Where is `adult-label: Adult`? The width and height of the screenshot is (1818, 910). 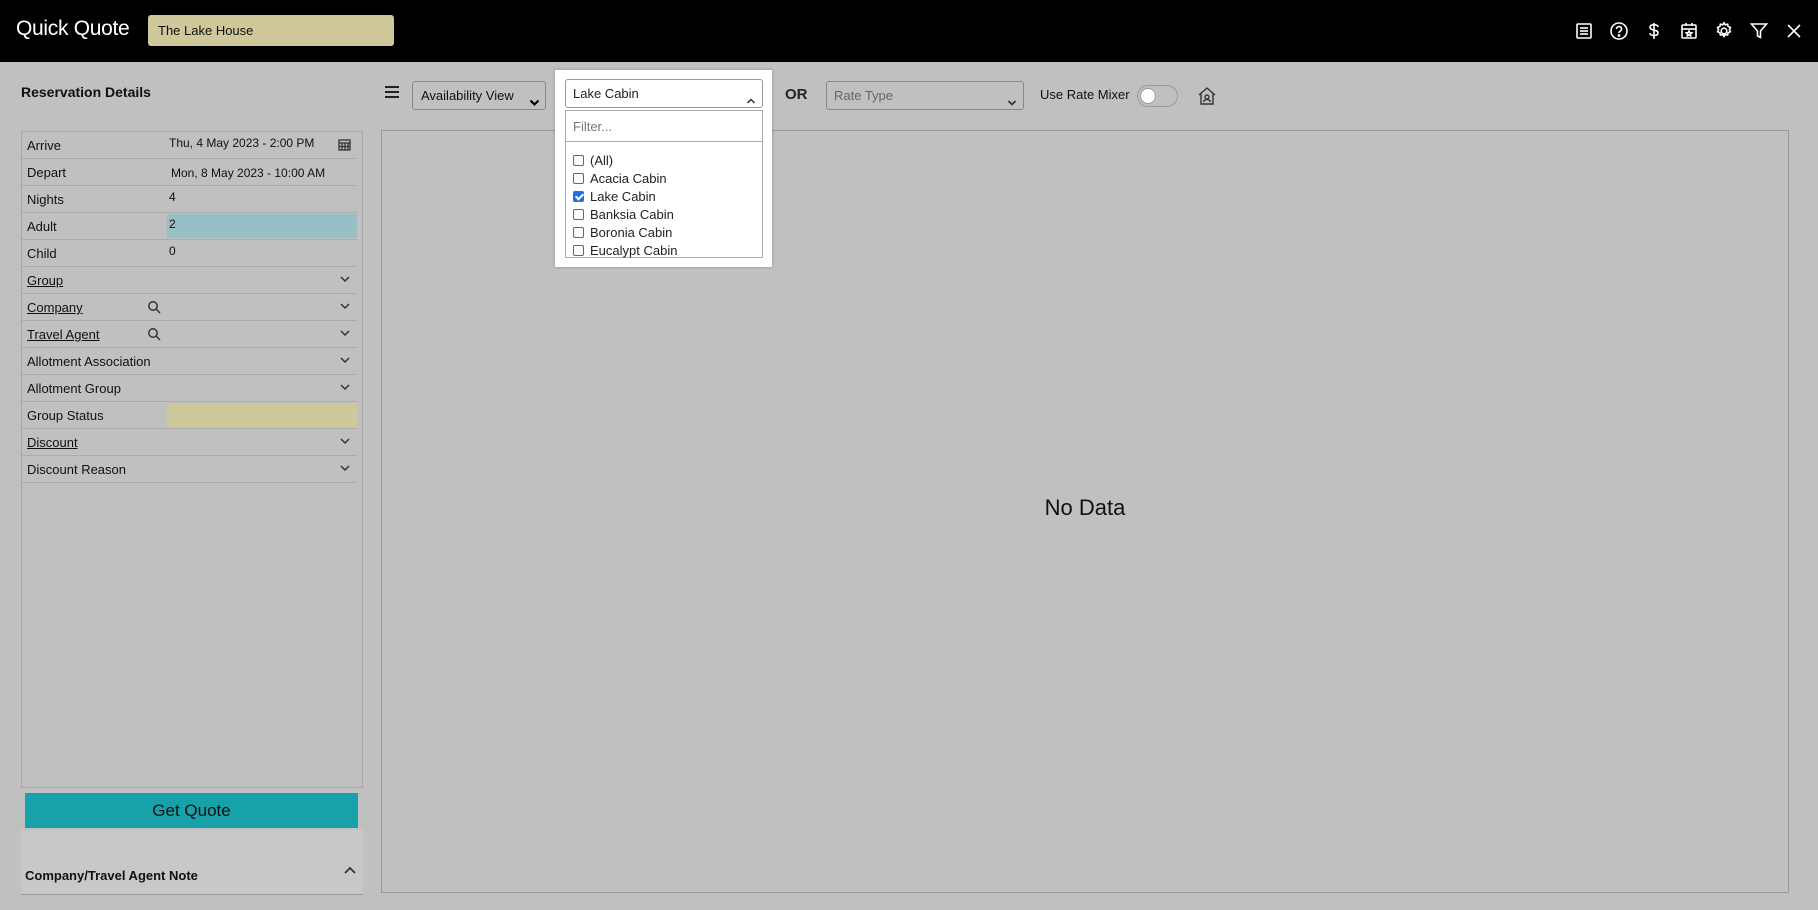 adult-label: Adult is located at coordinates (42, 226).